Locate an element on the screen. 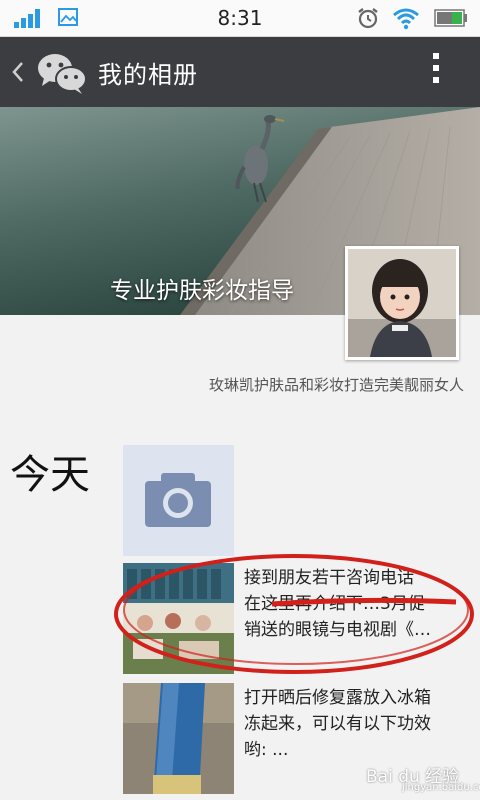 The height and width of the screenshot is (800, 480). camera-icon is located at coordinates (178, 500).